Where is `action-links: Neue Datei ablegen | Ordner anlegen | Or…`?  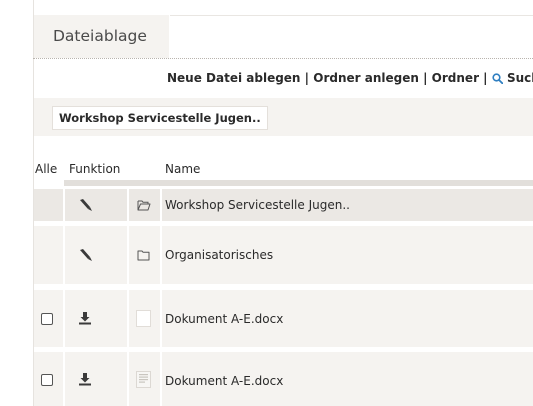
action-links: Neue Datei ablegen | Ordner anlegen | Or… is located at coordinates (350, 78).